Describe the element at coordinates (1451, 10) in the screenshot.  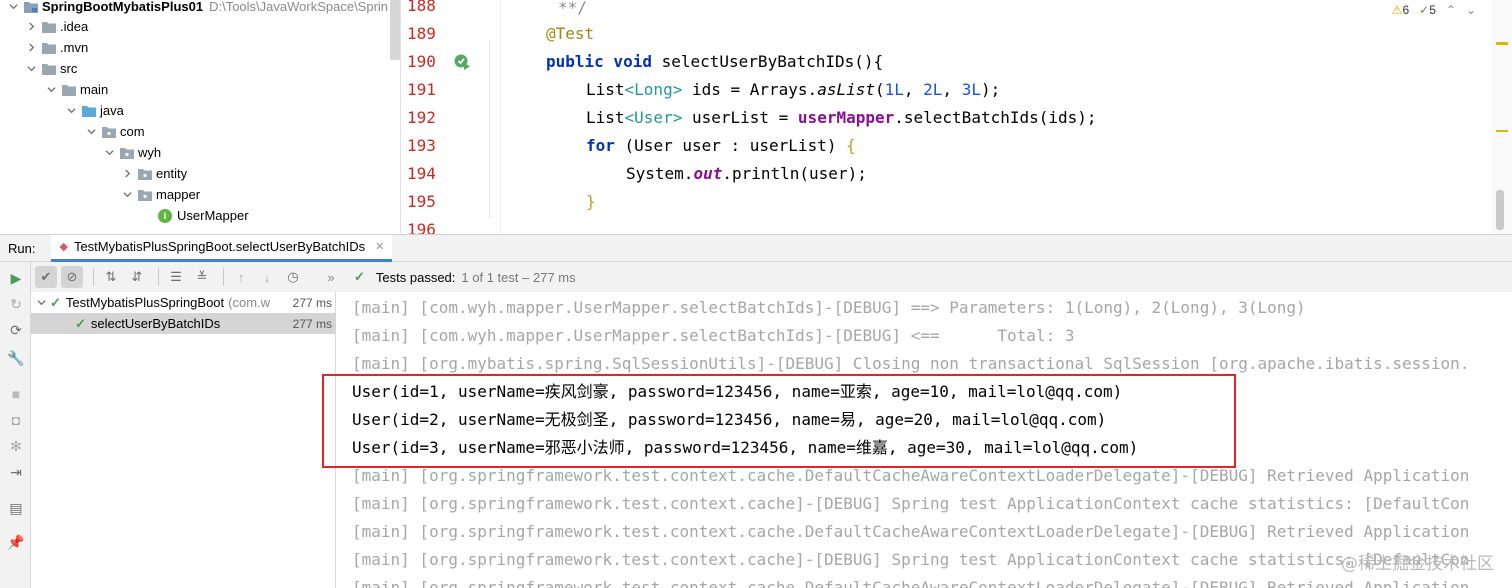
I see `chevron-up-icon: ⌃` at that location.